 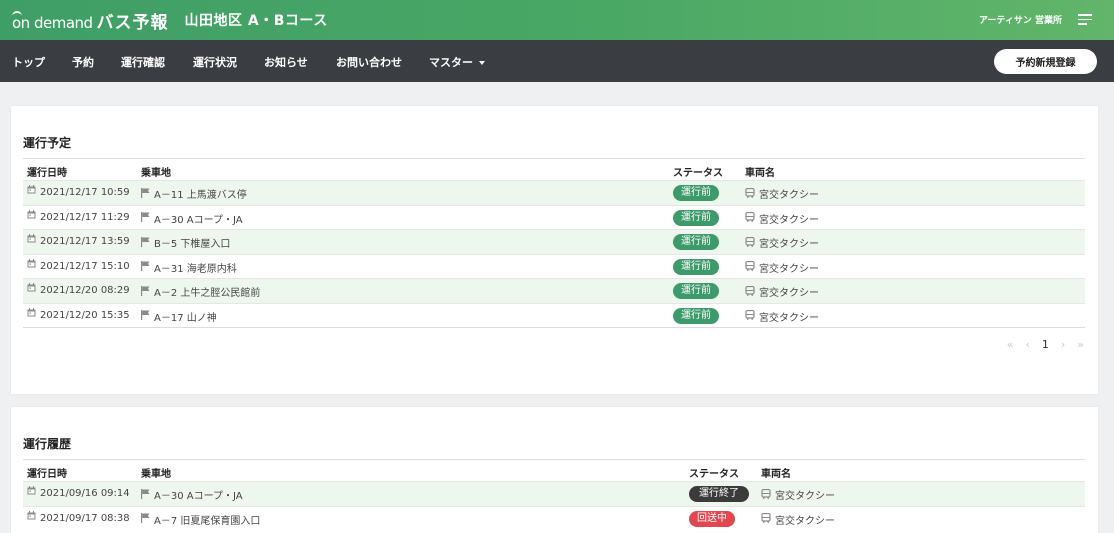 I want to click on nav-item-master: マスター, so click(x=457, y=62).